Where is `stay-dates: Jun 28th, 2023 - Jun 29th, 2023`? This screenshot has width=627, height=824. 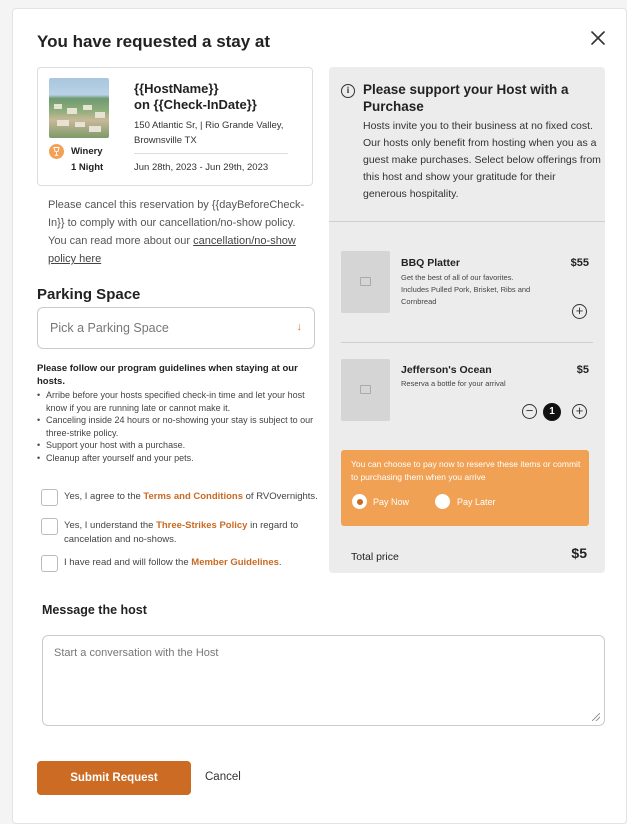 stay-dates: Jun 28th, 2023 - Jun 29th, 2023 is located at coordinates (201, 167).